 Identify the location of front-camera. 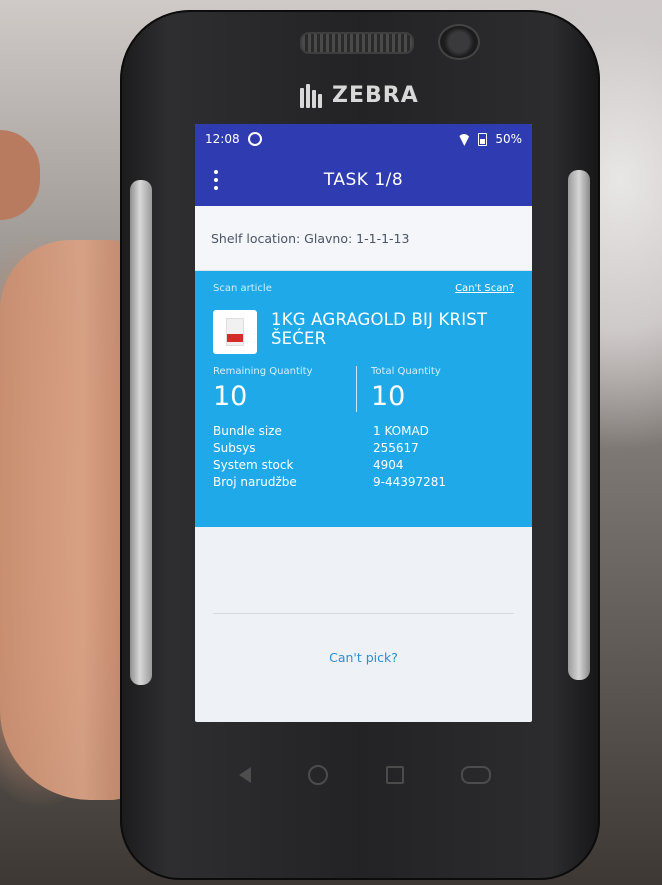
(459, 42).